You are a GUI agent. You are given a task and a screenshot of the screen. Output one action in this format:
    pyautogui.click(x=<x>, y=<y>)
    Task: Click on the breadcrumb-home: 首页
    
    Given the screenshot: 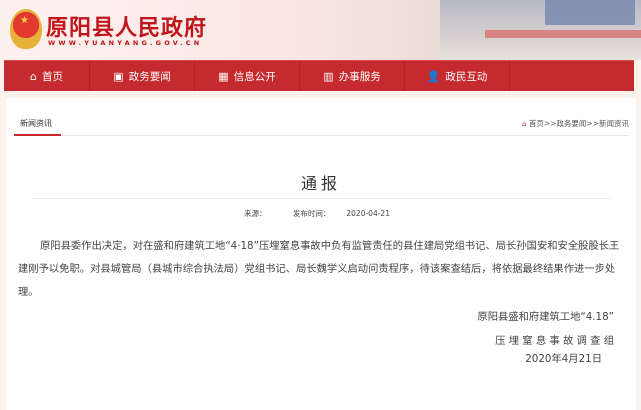 What is the action you would take?
    pyautogui.click(x=536, y=123)
    